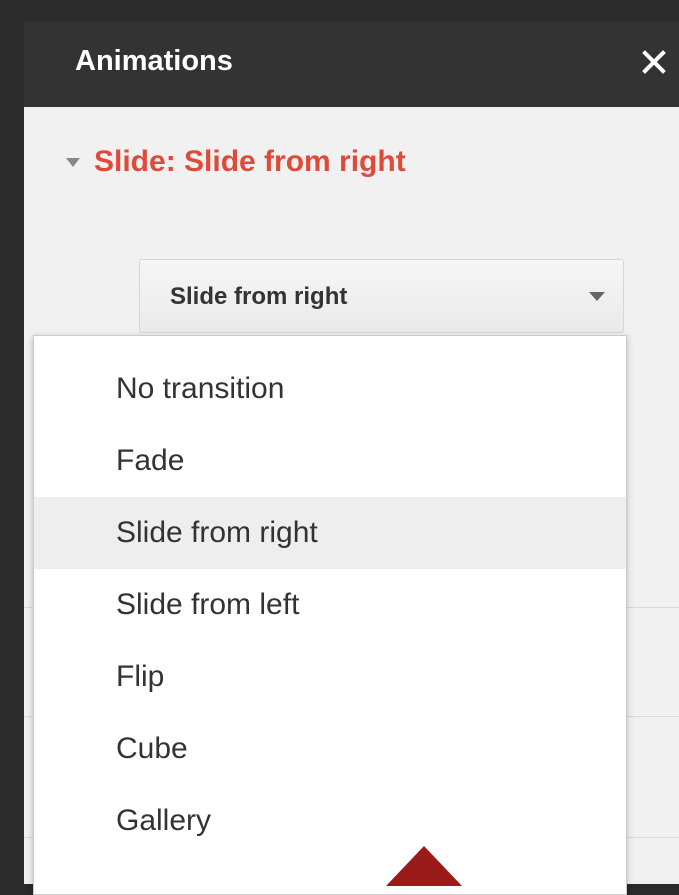 This screenshot has height=895, width=679. What do you see at coordinates (330, 605) in the screenshot?
I see `menu-item-slide-from-left: Slide from left` at bounding box center [330, 605].